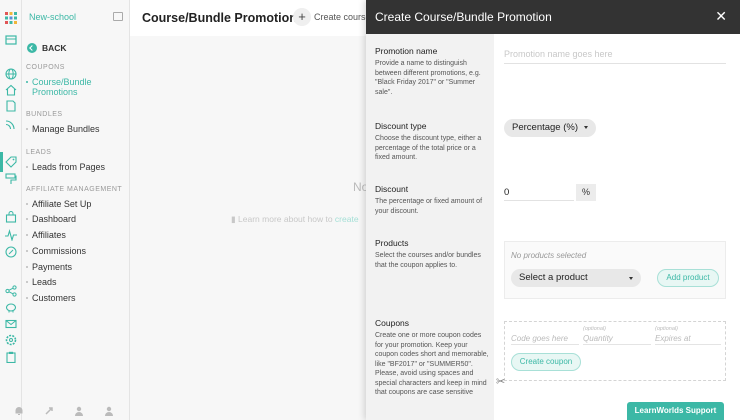 The image size is (740, 420). Describe the element at coordinates (392, 323) in the screenshot. I see `coupons-label: Coupons` at that location.